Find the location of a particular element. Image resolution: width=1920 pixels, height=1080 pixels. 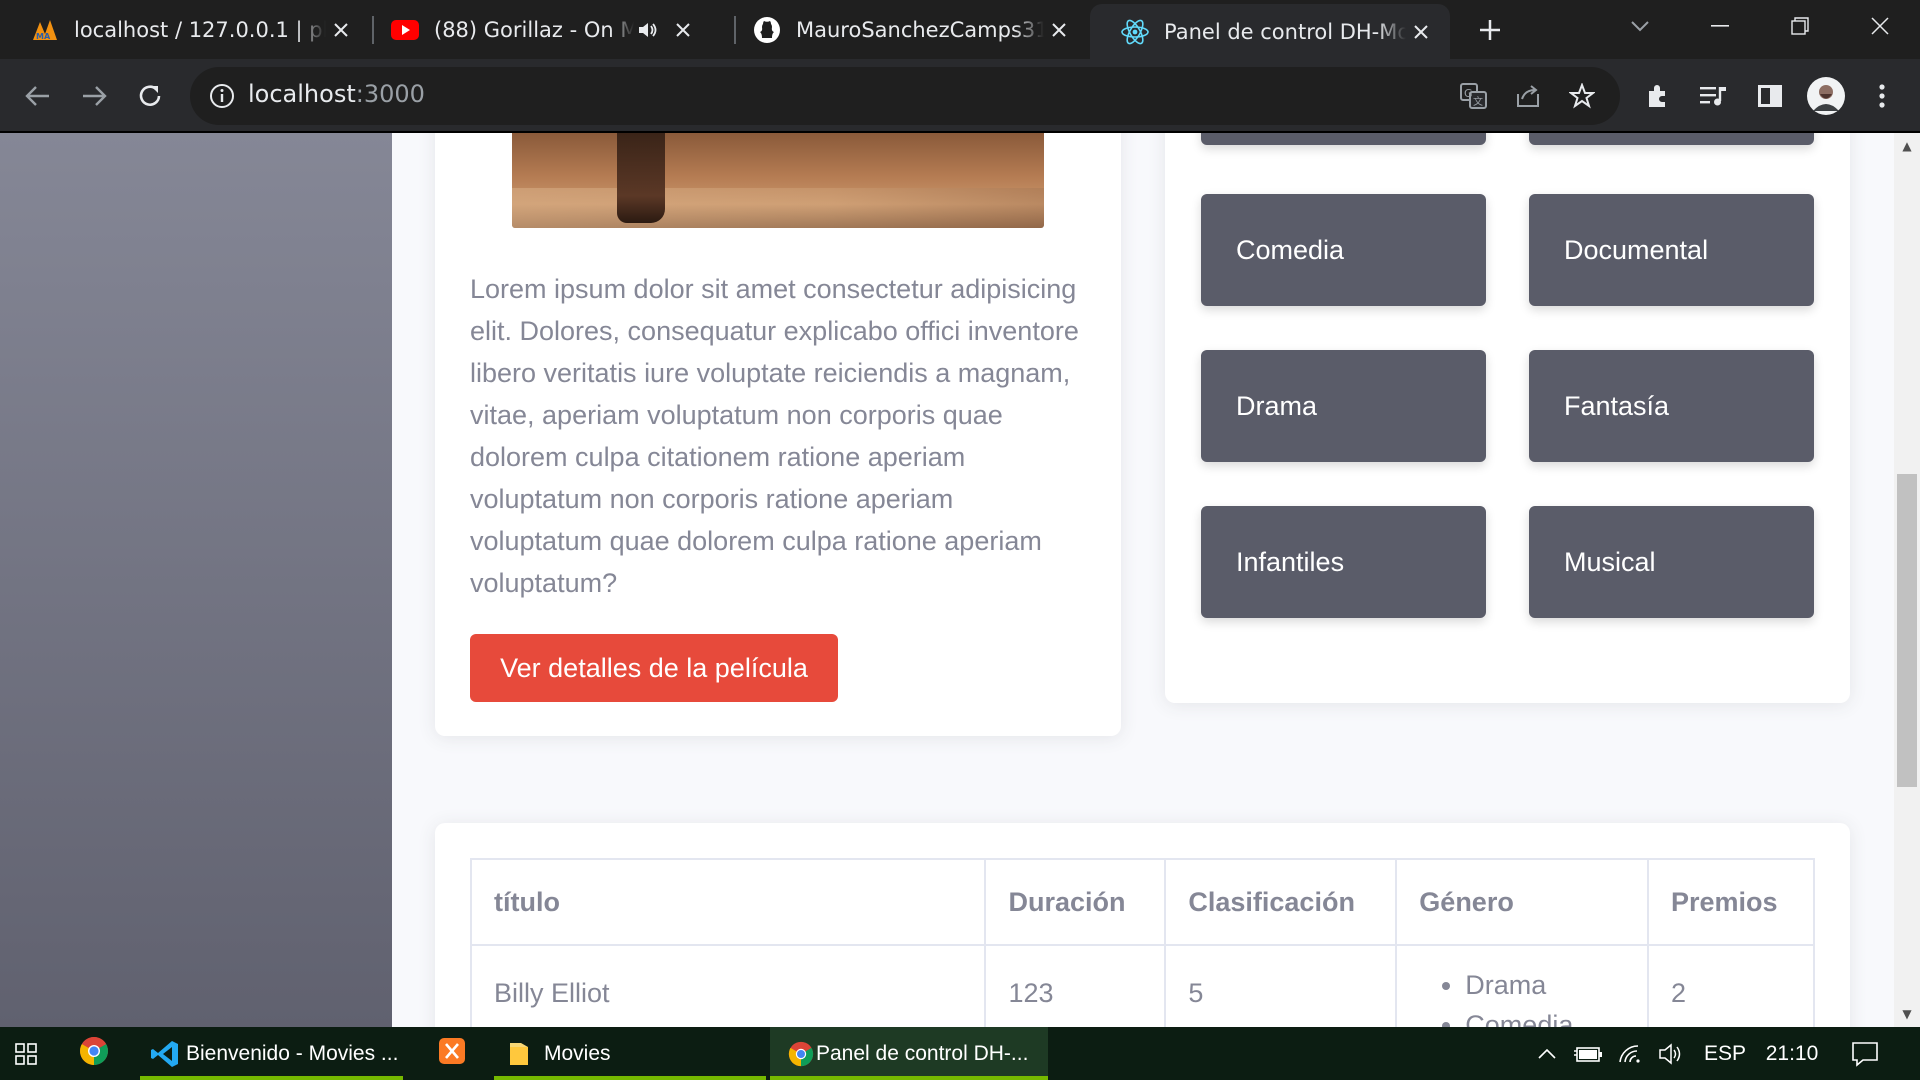

tab-youtube: (88) Gorillaz - On Melancholy Hill is located at coordinates (547, 29).